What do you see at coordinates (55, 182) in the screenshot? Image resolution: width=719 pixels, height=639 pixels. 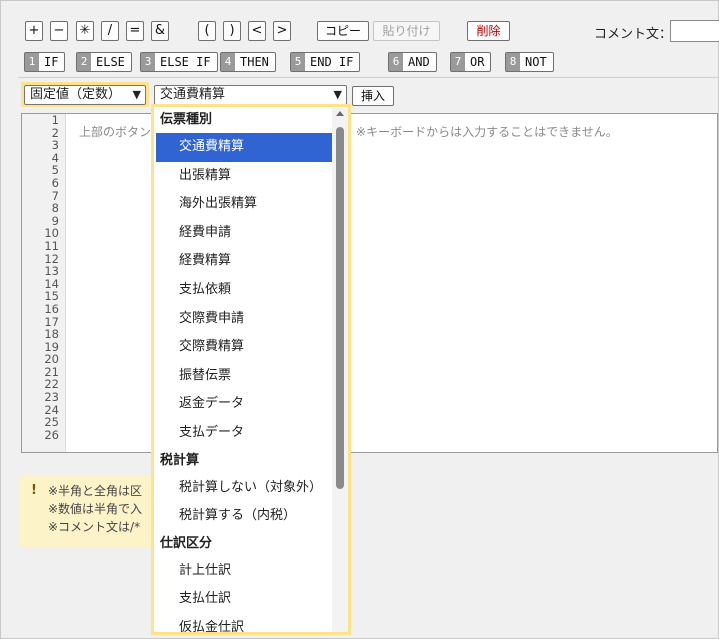 I see `line-number: 6` at bounding box center [55, 182].